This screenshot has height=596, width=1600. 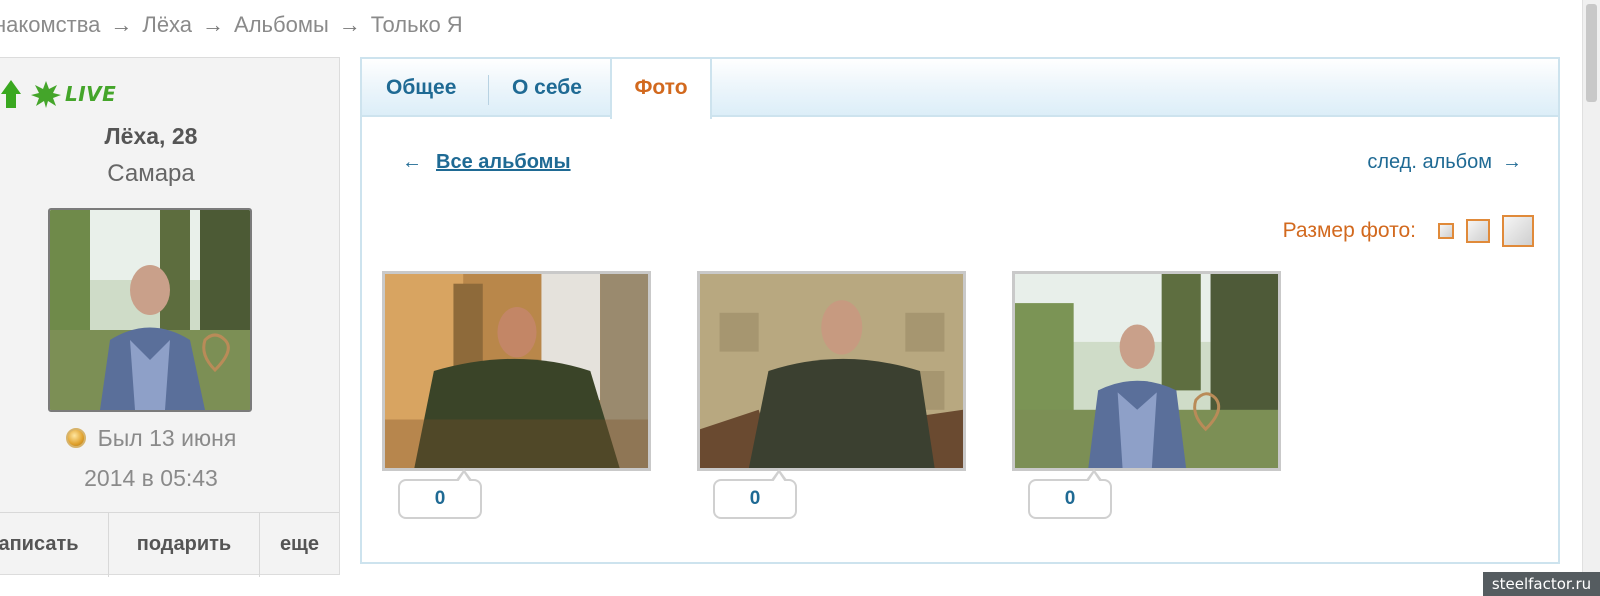 I want to click on photo-size-label: Размер фото:, so click(x=1349, y=230).